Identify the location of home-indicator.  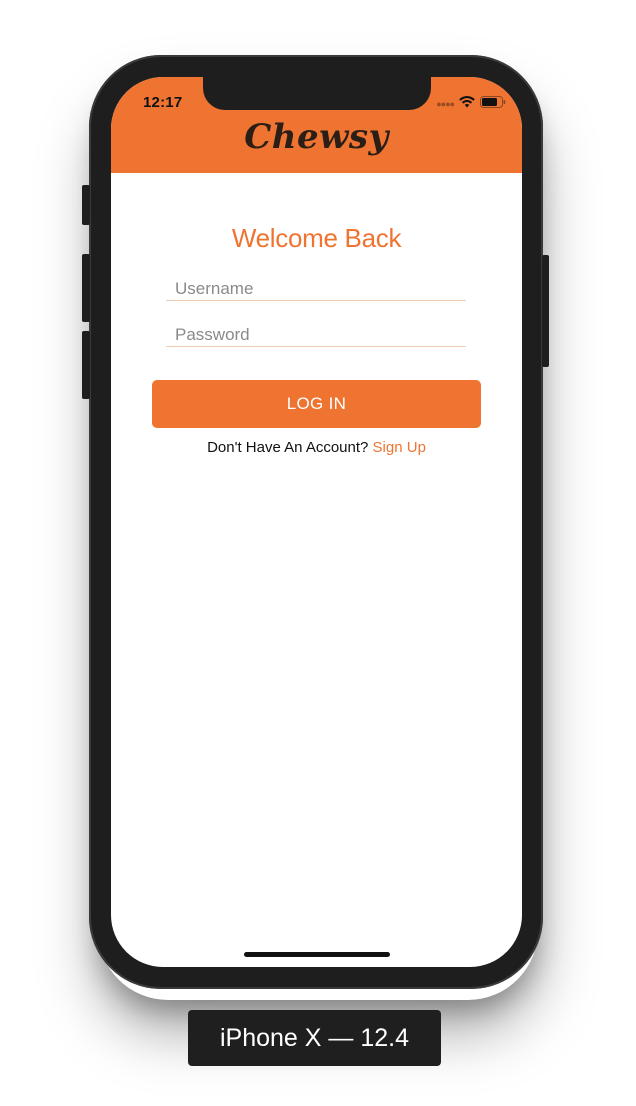
(317, 954).